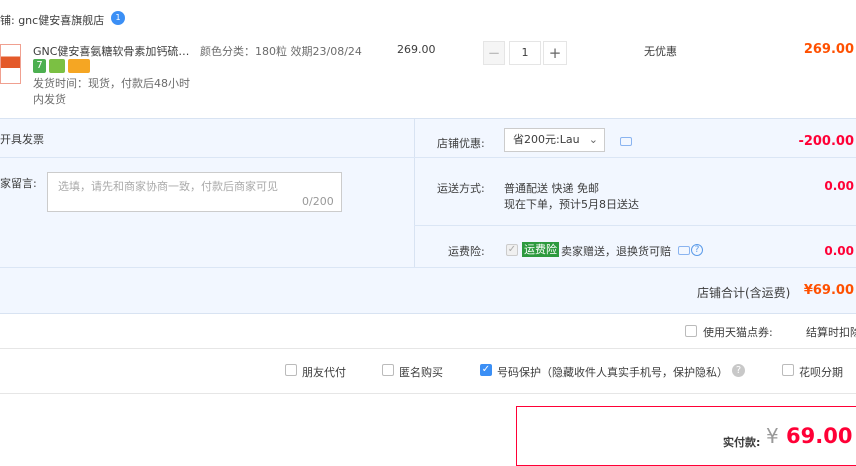  Describe the element at coordinates (388, 370) in the screenshot. I see `anonymous-checkbox` at that location.